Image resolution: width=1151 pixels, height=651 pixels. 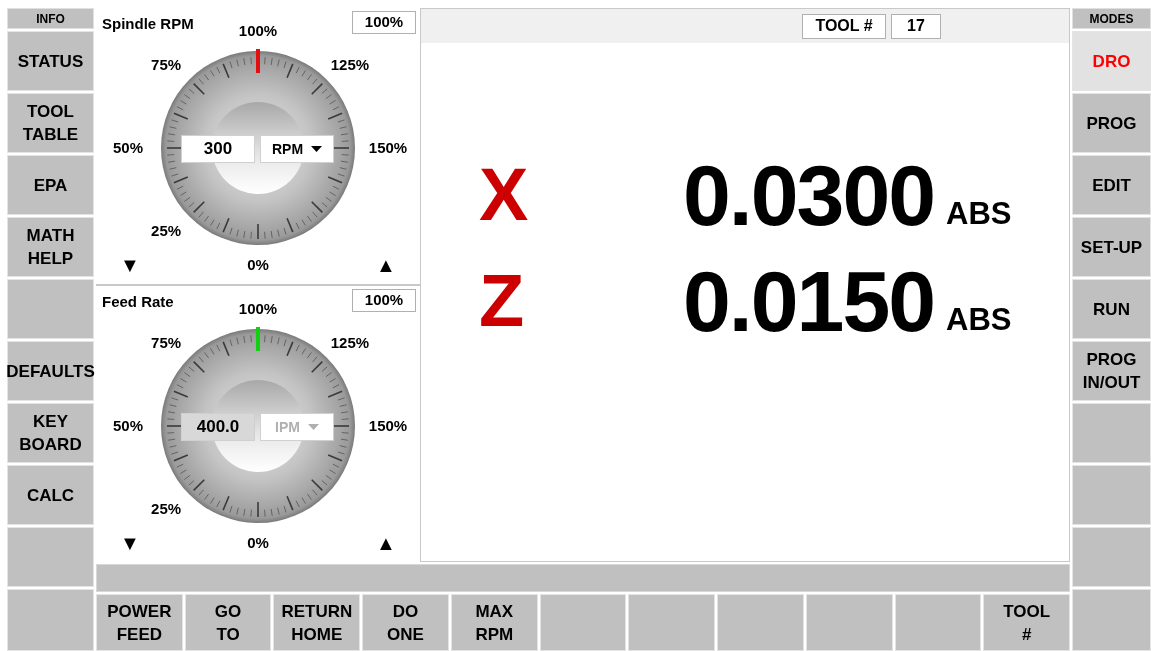 What do you see at coordinates (1111, 185) in the screenshot?
I see `side-button: EDIT` at bounding box center [1111, 185].